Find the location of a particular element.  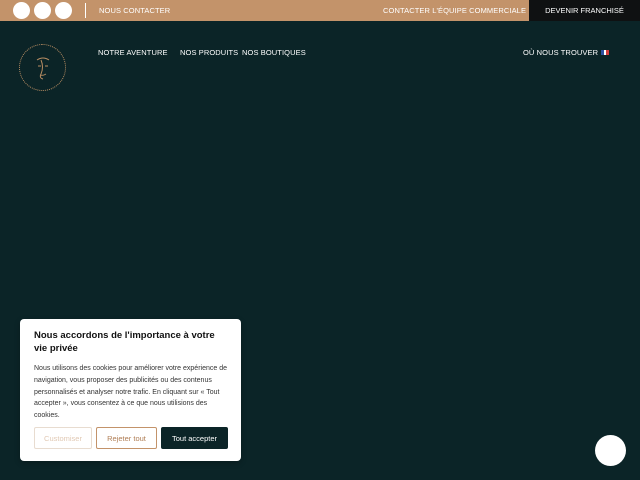

become-franchisee-button: DEVENIR FRANCHISÉ is located at coordinates (584, 10).